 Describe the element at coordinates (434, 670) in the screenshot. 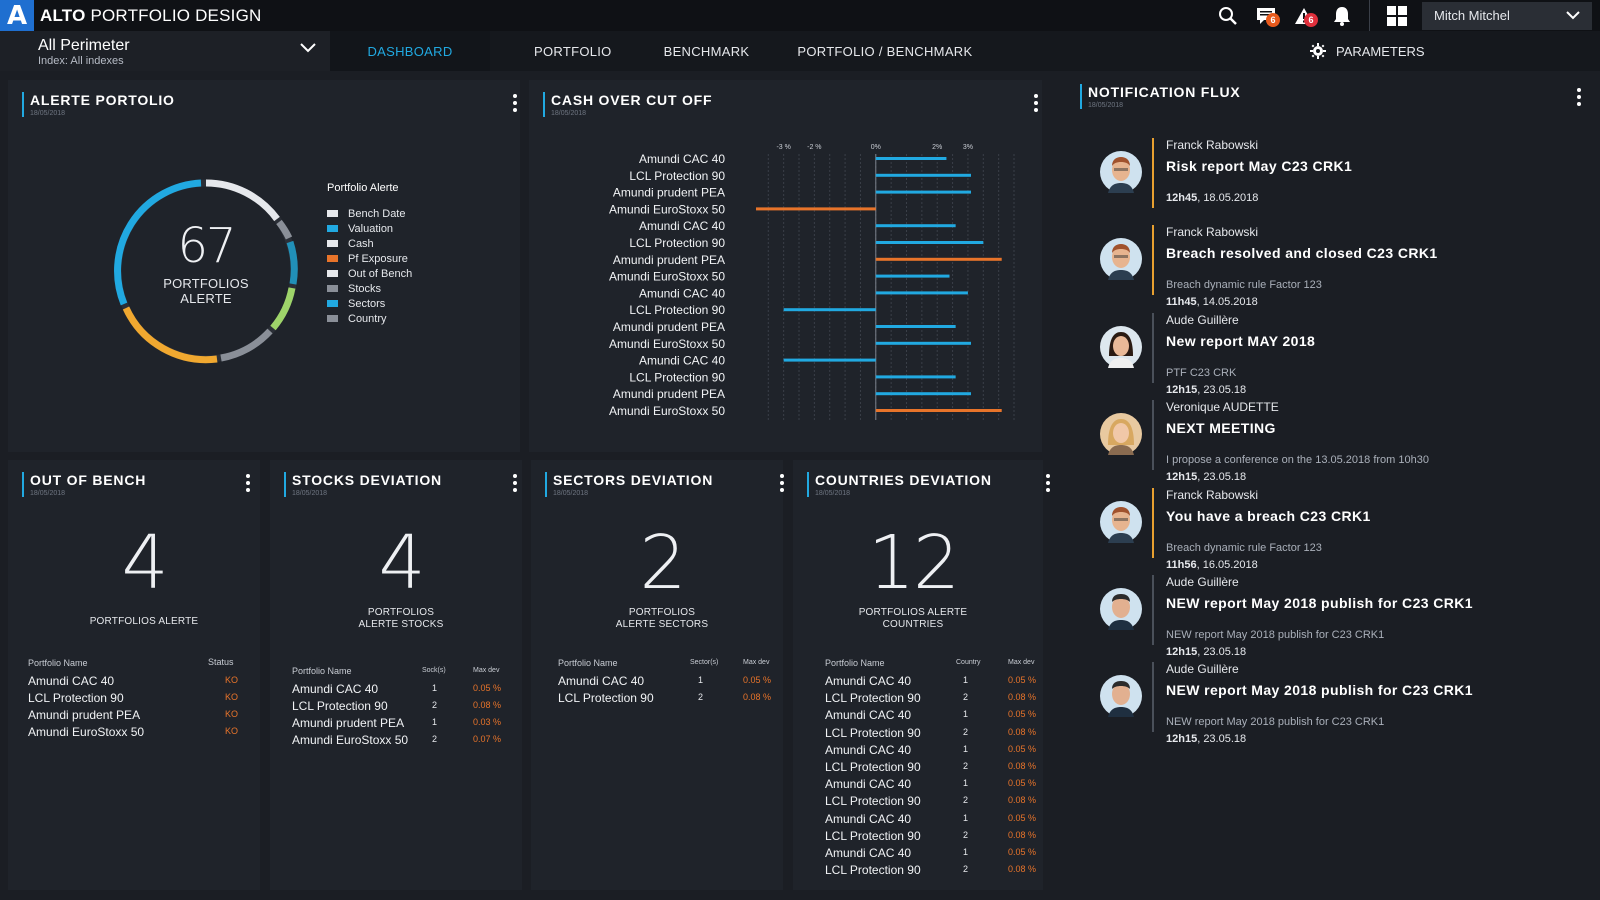

I see `column-header-count: Sock(s)` at that location.